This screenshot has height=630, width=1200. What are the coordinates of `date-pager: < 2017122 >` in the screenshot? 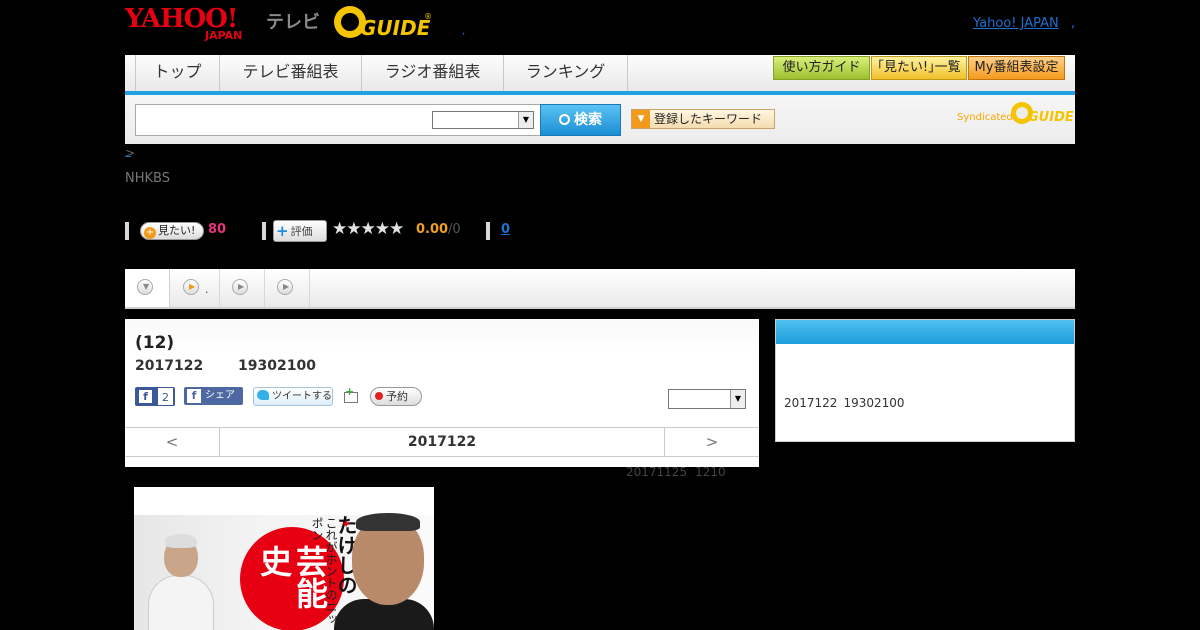 It's located at (442, 442).